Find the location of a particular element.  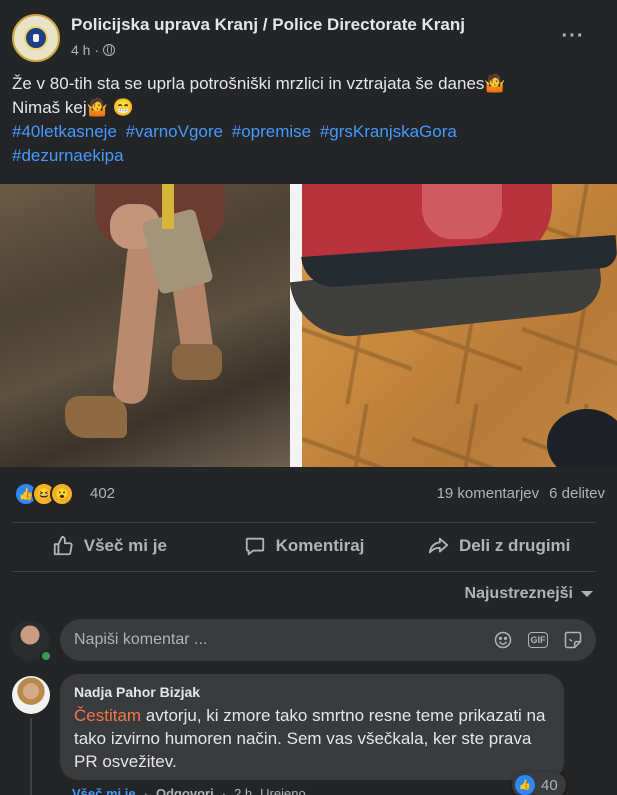

like-button: Všeč mi je is located at coordinates (109, 546).